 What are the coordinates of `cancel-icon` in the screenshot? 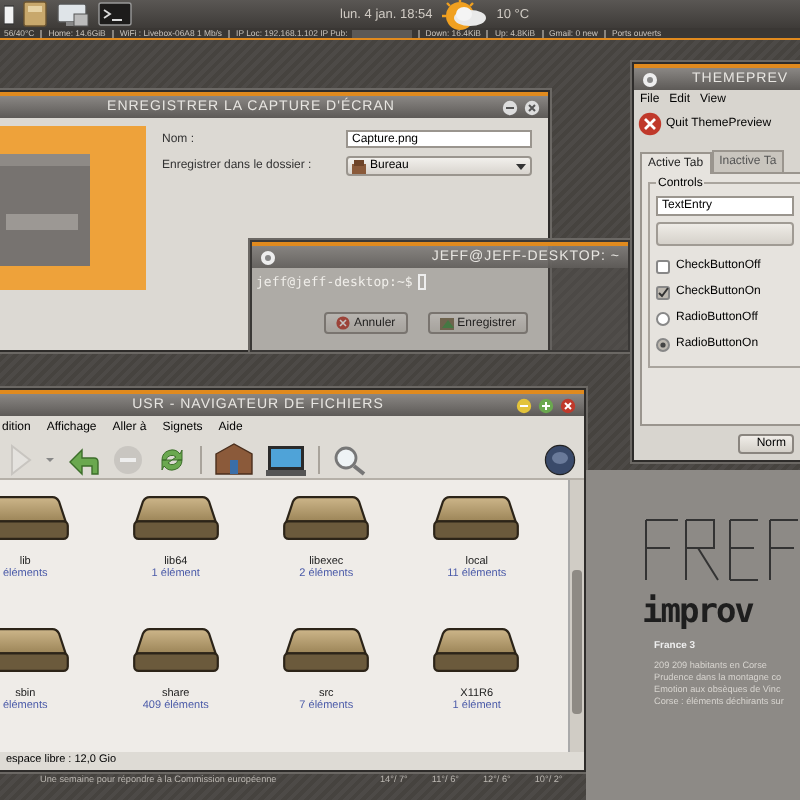 It's located at (342, 323).